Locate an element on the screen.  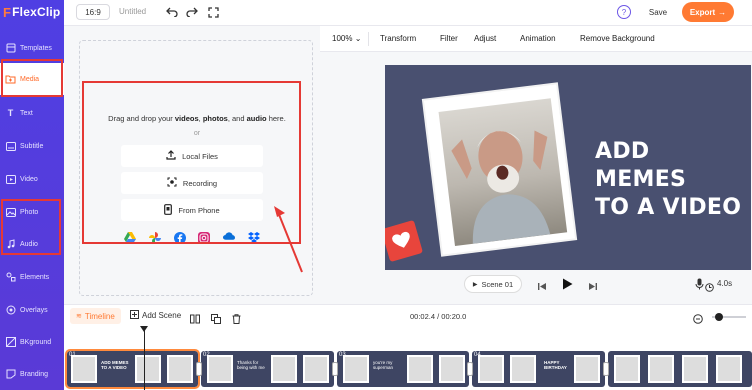
sidebar-item-label: BKground is located at coordinates (36, 342).